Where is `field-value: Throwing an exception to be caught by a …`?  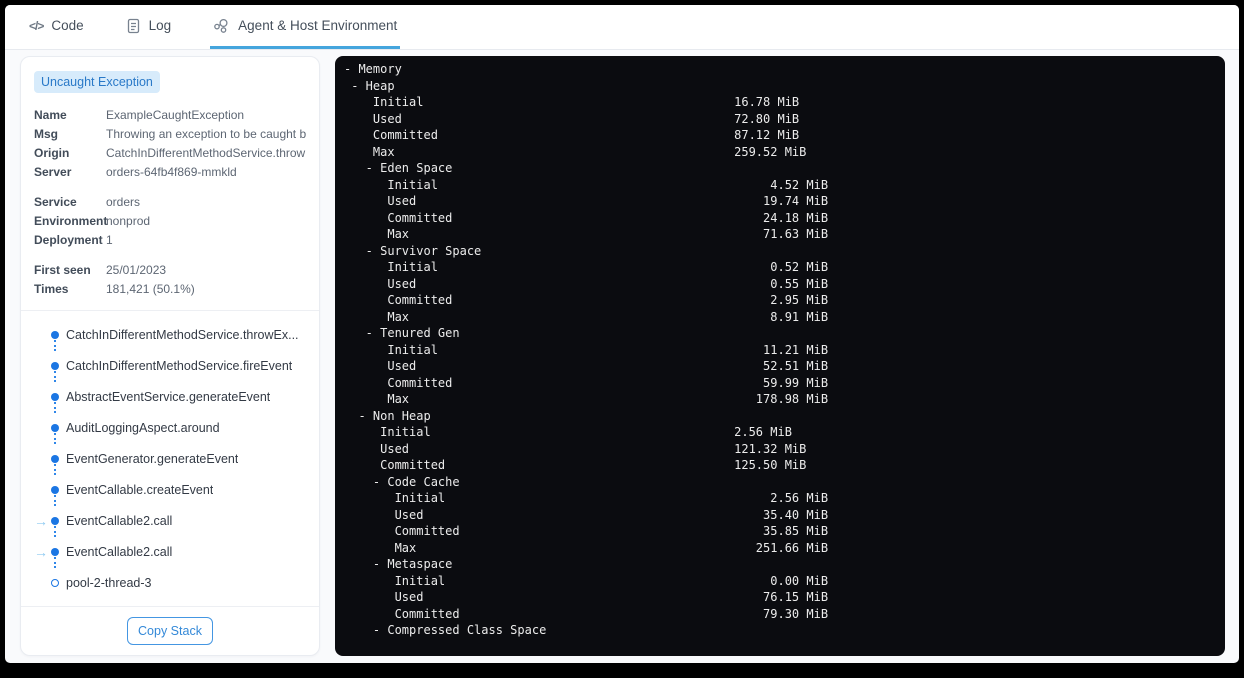
field-value: Throwing an exception to be caught by a … is located at coordinates (206, 134).